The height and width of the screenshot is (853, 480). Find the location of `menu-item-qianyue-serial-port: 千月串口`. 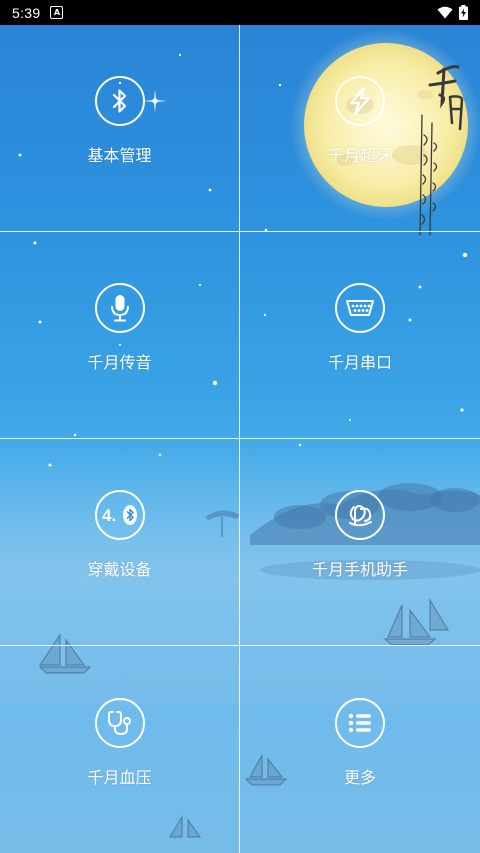

menu-item-qianyue-serial-port: 千月串口 is located at coordinates (360, 335).